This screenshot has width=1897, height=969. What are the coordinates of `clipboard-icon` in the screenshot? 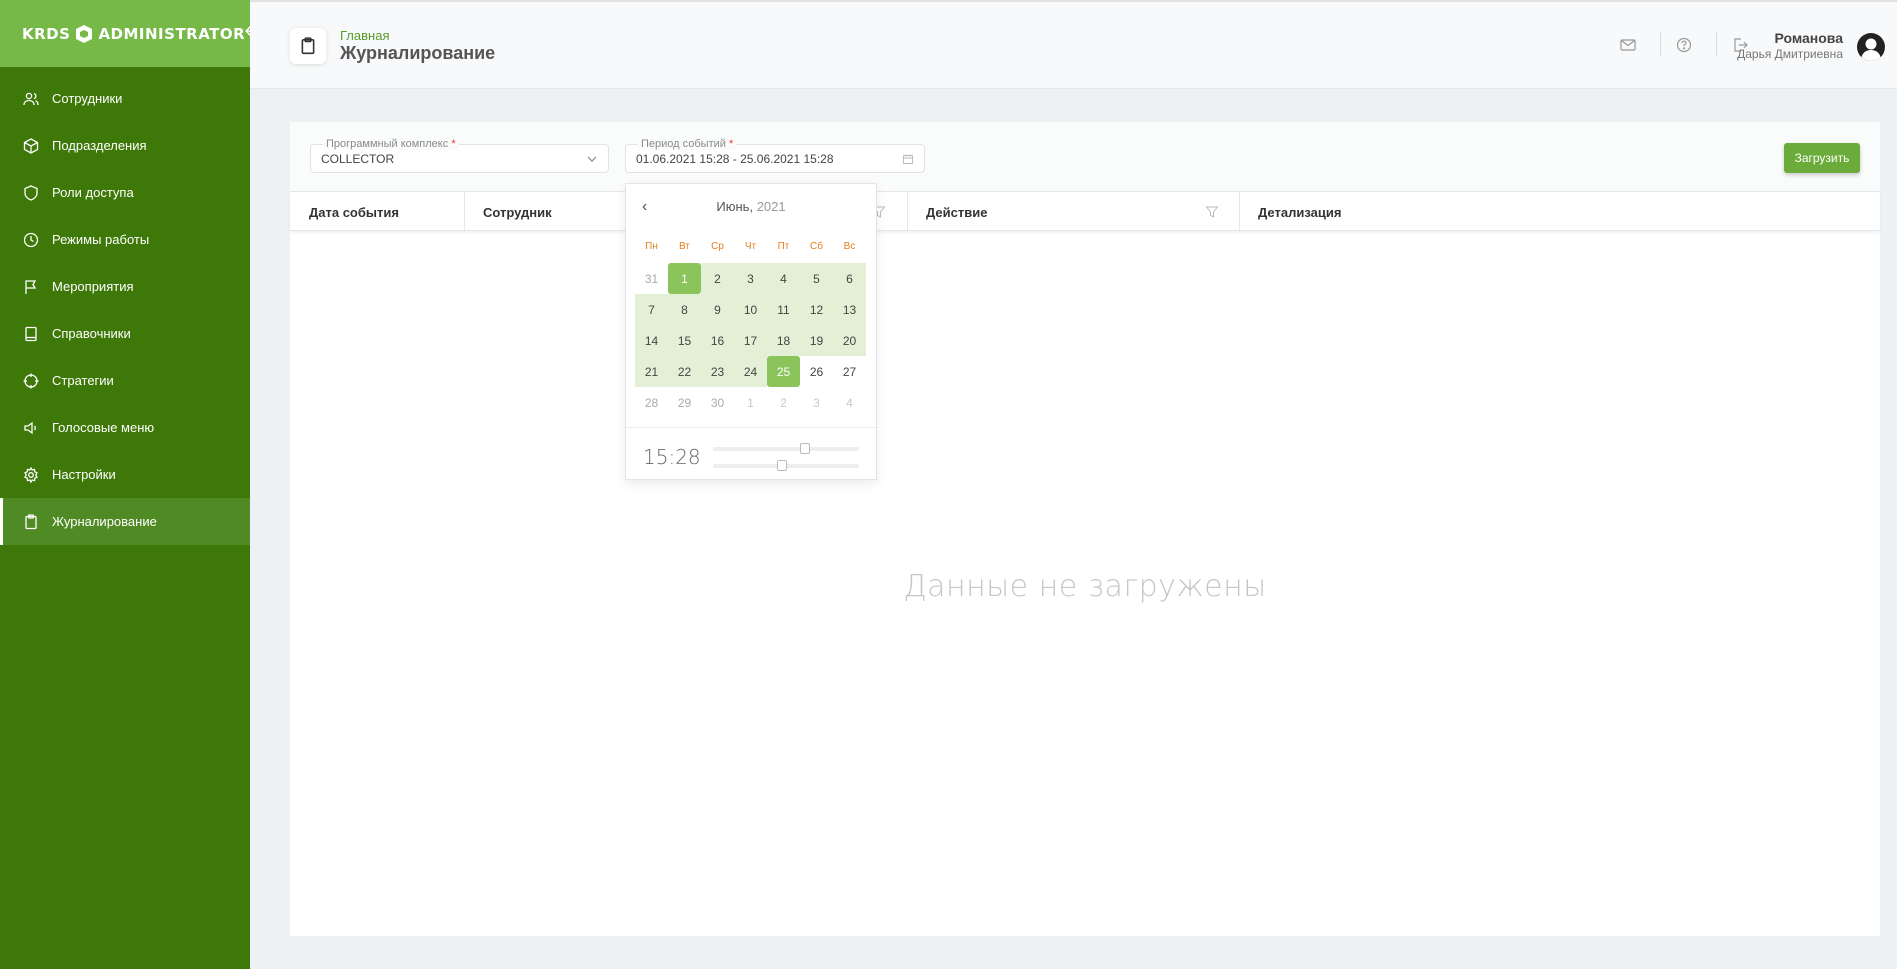 It's located at (31, 522).